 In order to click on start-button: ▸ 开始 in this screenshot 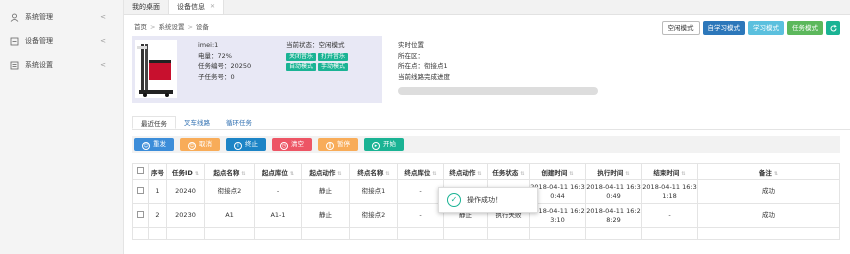, I will do `click(384, 144)`.